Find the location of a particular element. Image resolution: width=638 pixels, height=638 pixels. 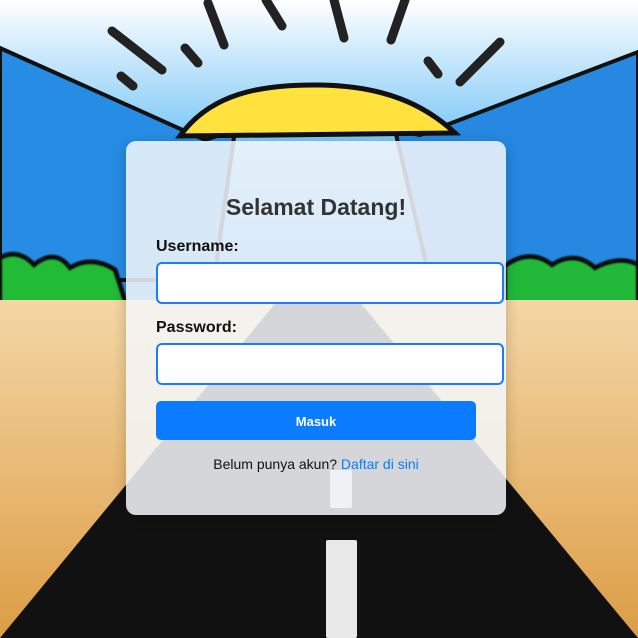

username-label: Username: is located at coordinates (197, 246).